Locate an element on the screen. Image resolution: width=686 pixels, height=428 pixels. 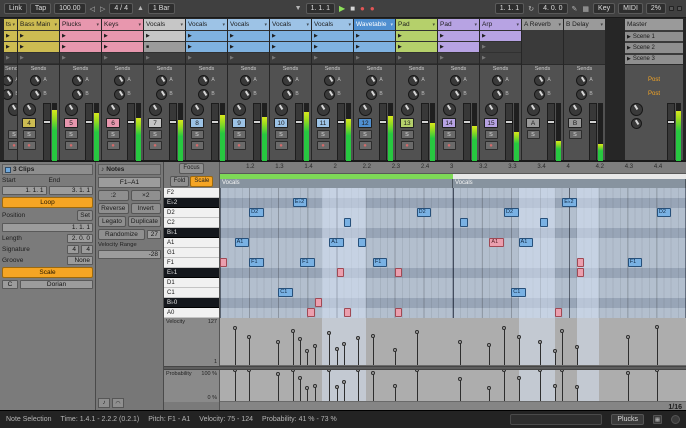
pan-knob is located at coordinates (365, 109).